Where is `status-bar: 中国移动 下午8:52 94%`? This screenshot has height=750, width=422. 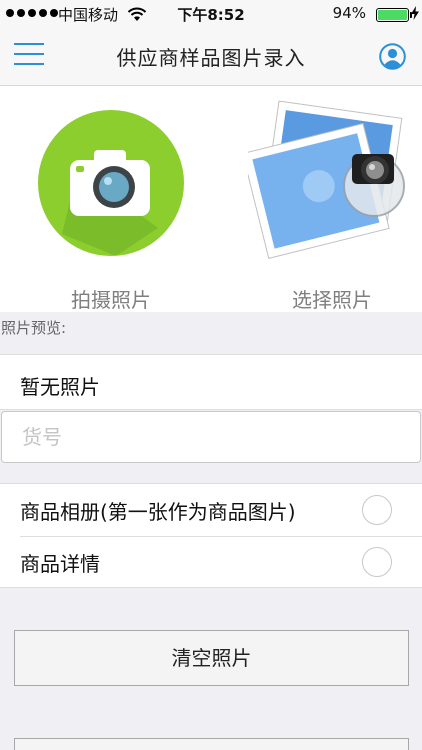 status-bar: 中国移动 下午8:52 94% is located at coordinates (211, 14).